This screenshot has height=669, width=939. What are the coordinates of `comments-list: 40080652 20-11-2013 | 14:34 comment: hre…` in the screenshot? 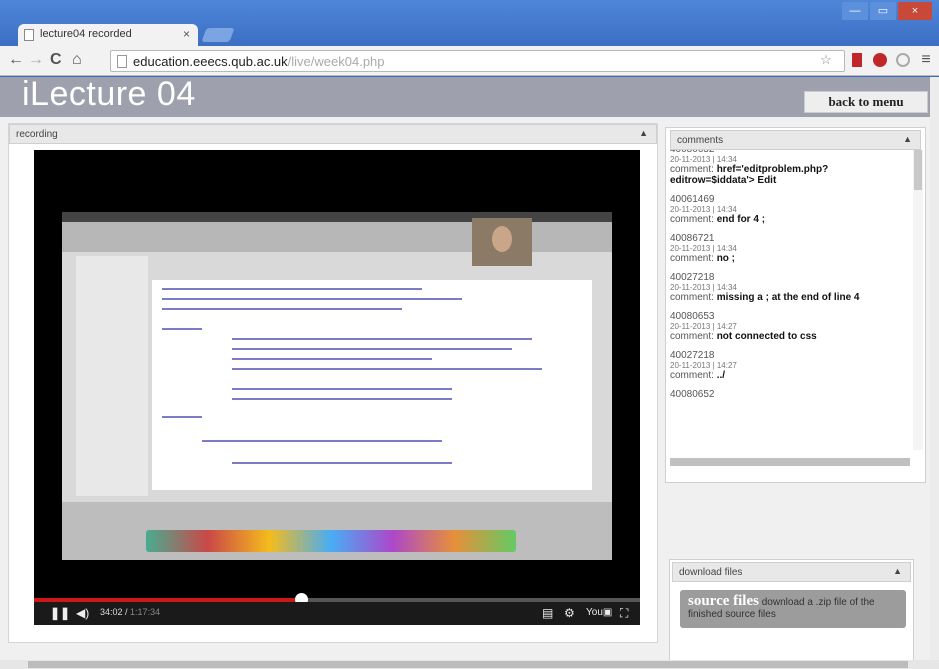 It's located at (790, 300).